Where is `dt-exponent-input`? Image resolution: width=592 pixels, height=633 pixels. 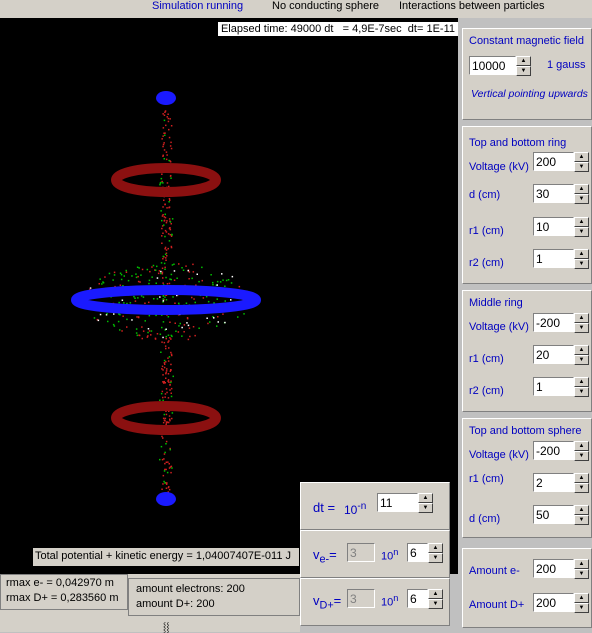
dt-exponent-input is located at coordinates (397, 502).